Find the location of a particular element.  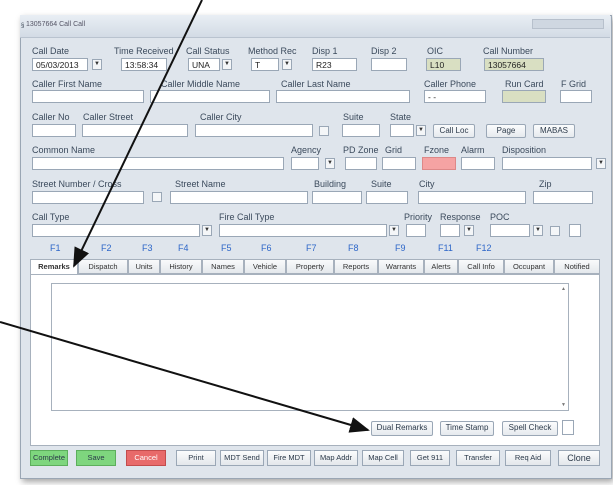

call-number-field: 13057664 is located at coordinates (514, 64).